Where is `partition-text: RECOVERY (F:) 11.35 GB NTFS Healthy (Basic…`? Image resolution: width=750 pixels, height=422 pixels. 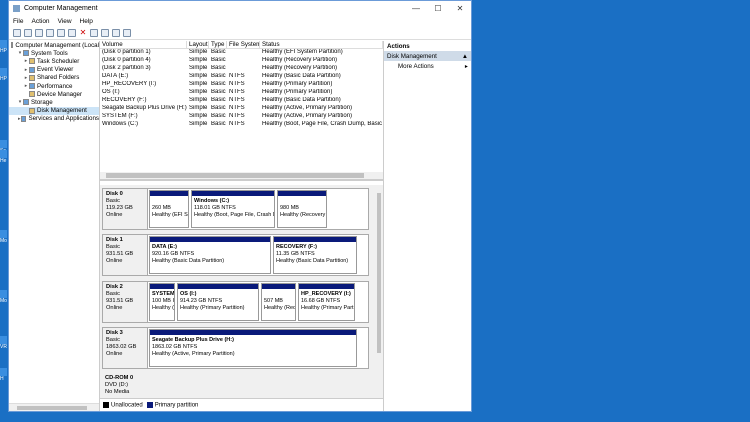
partition-text: RECOVERY (F:) 11.35 GB NTFS Healthy (Basic… is located at coordinates (315, 254).